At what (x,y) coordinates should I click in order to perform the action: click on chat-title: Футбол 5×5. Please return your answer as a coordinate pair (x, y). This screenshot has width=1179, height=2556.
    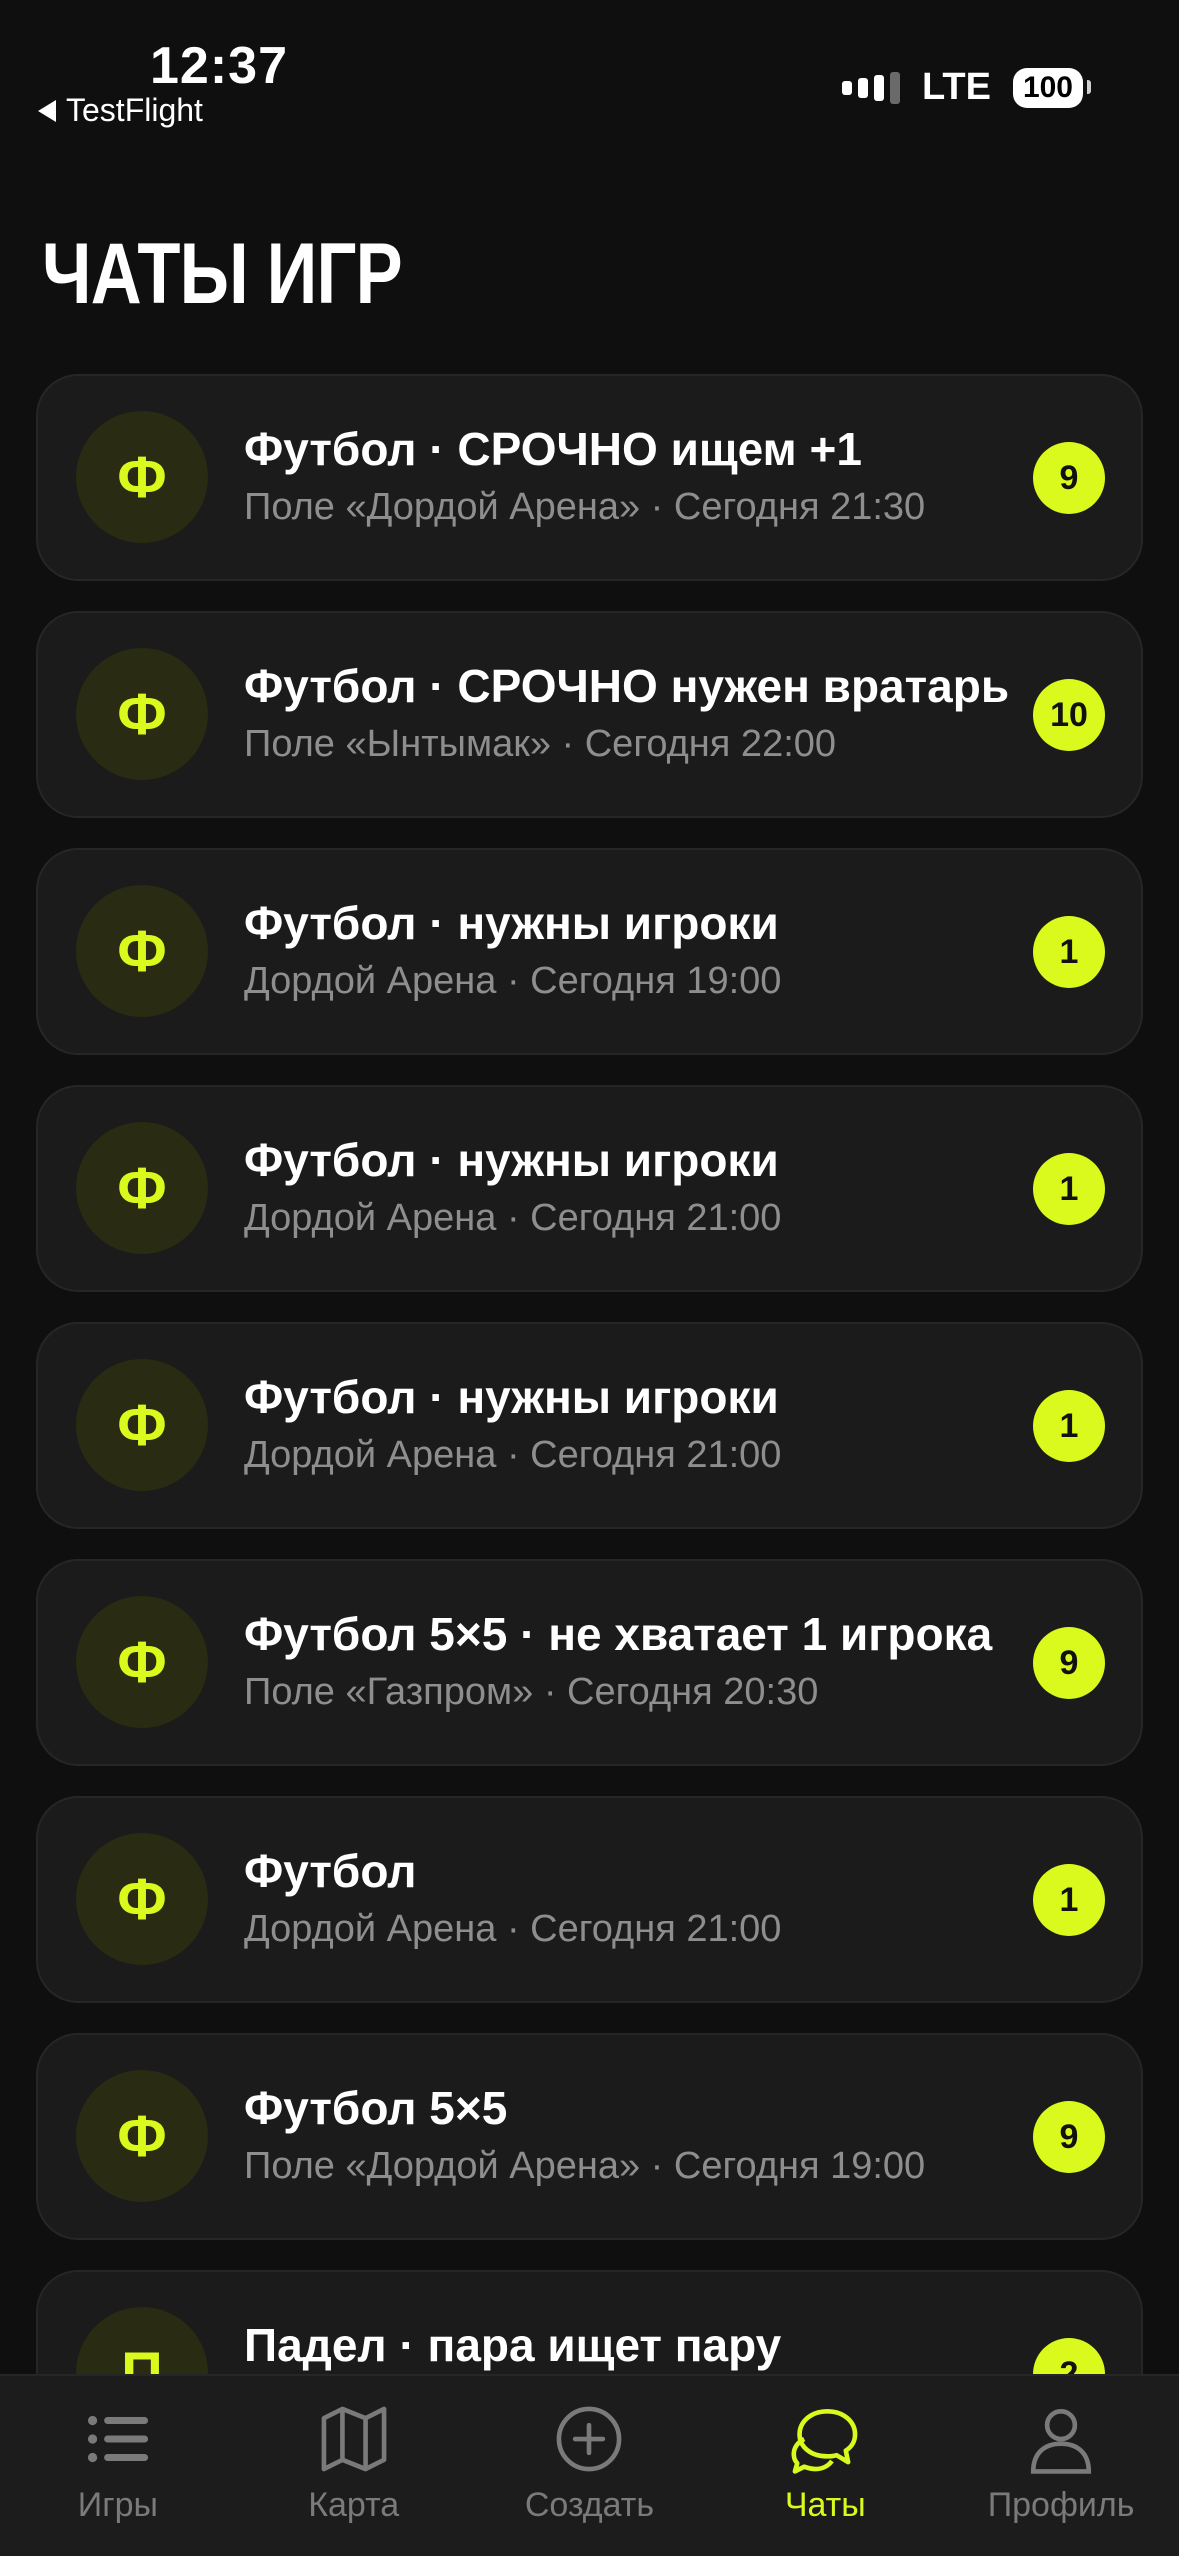
    Looking at the image, I should click on (376, 2108).